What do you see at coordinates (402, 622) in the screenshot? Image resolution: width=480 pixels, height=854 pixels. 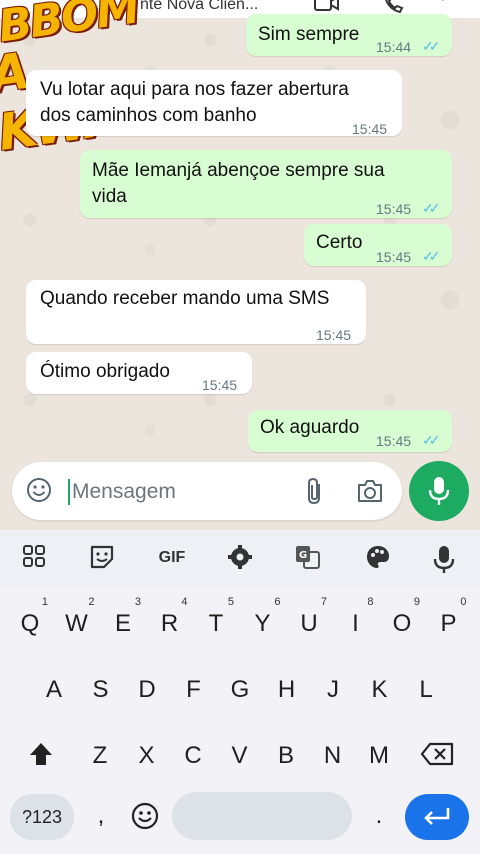 I see `key-o: O9` at bounding box center [402, 622].